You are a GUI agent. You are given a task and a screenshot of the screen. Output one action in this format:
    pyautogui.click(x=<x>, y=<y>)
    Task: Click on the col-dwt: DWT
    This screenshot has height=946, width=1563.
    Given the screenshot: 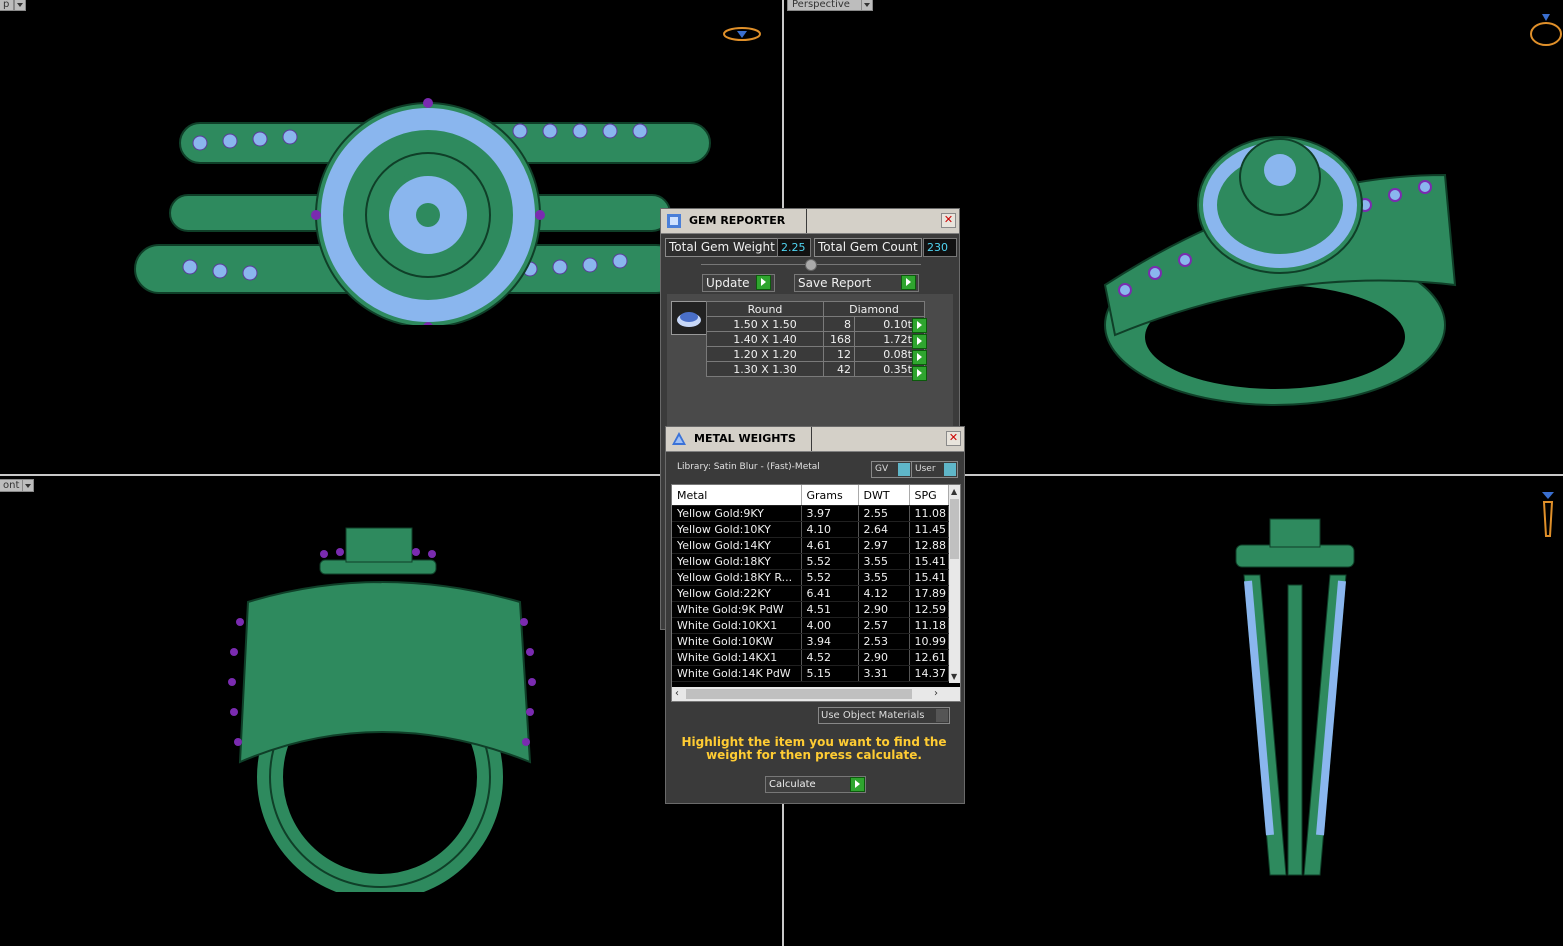 What is the action you would take?
    pyautogui.click(x=884, y=495)
    